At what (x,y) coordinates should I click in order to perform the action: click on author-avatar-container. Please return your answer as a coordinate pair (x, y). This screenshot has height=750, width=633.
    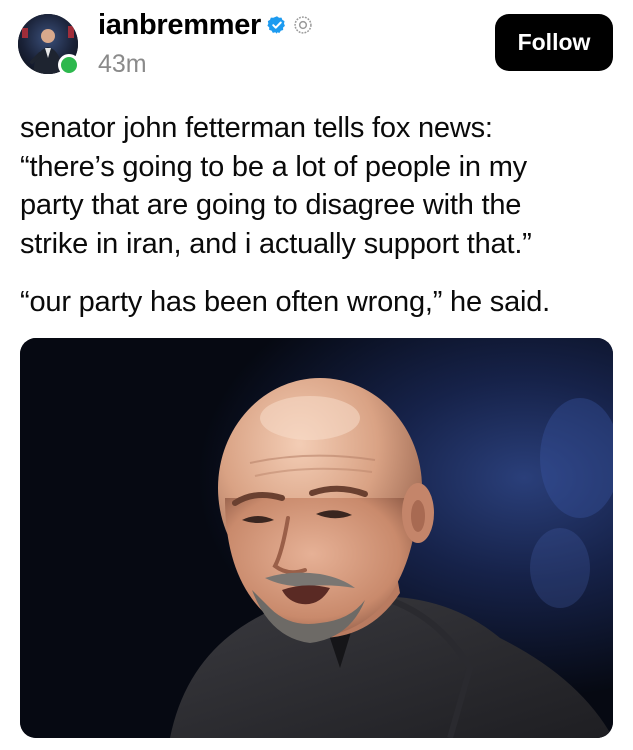
    Looking at the image, I should click on (49, 45).